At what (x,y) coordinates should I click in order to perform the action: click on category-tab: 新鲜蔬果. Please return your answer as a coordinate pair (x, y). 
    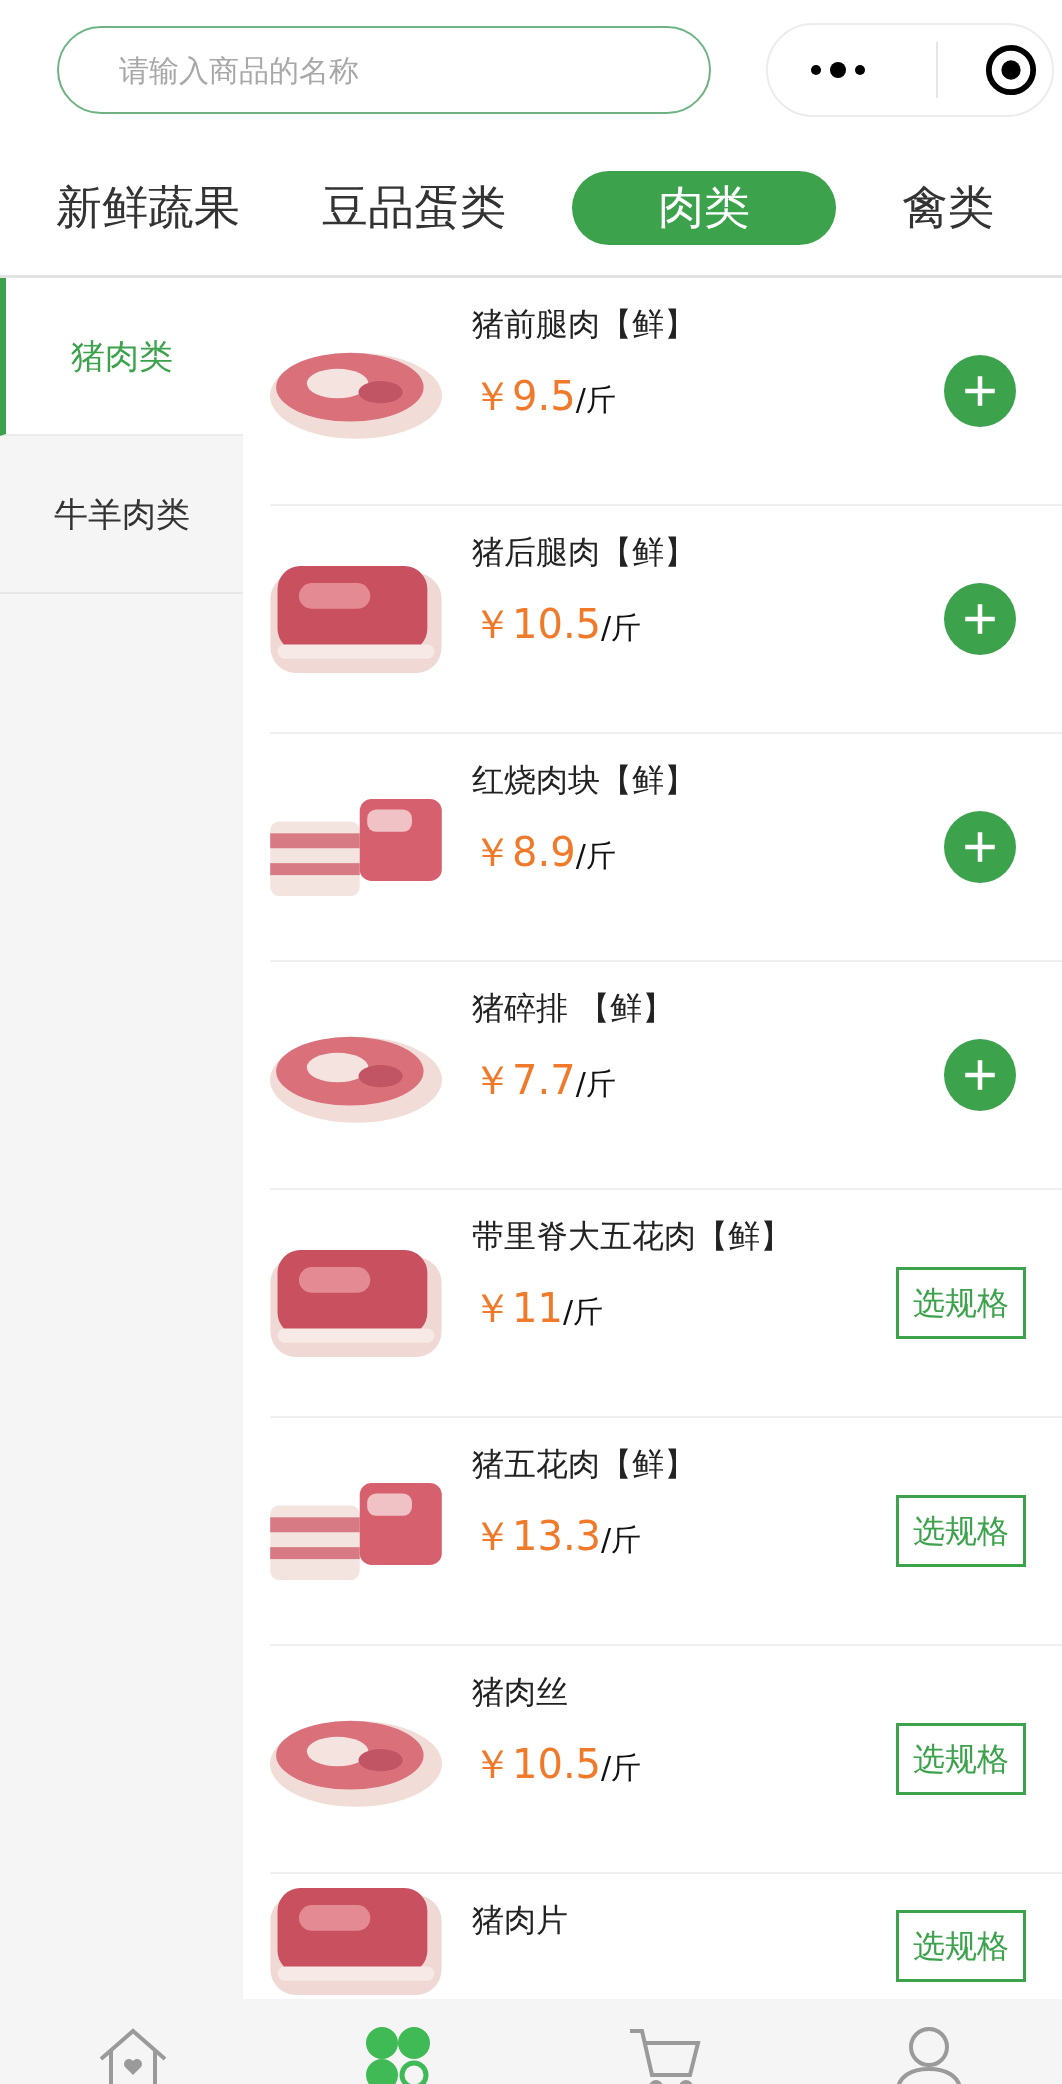
    Looking at the image, I should click on (148, 207).